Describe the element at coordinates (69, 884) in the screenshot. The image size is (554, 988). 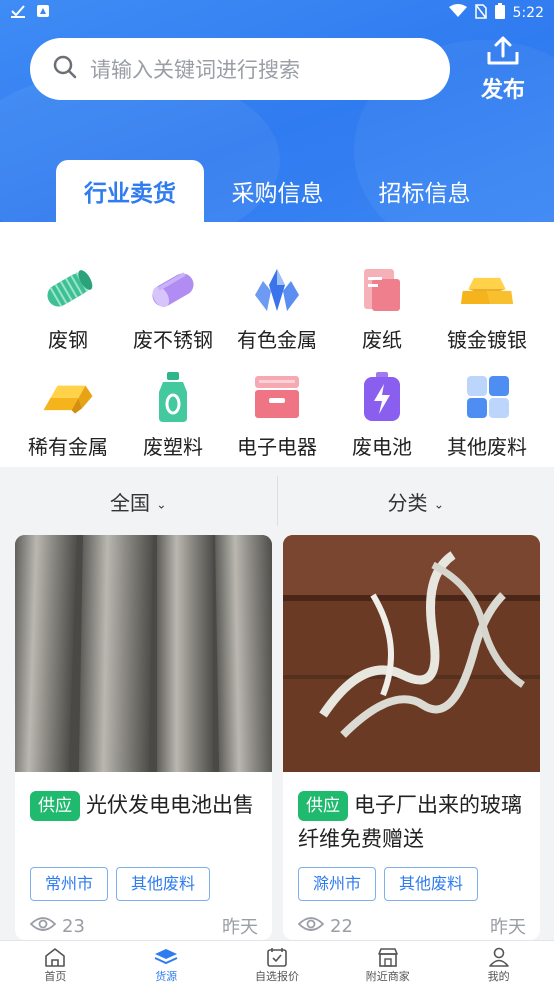
I see `location-tag: 常州市` at that location.